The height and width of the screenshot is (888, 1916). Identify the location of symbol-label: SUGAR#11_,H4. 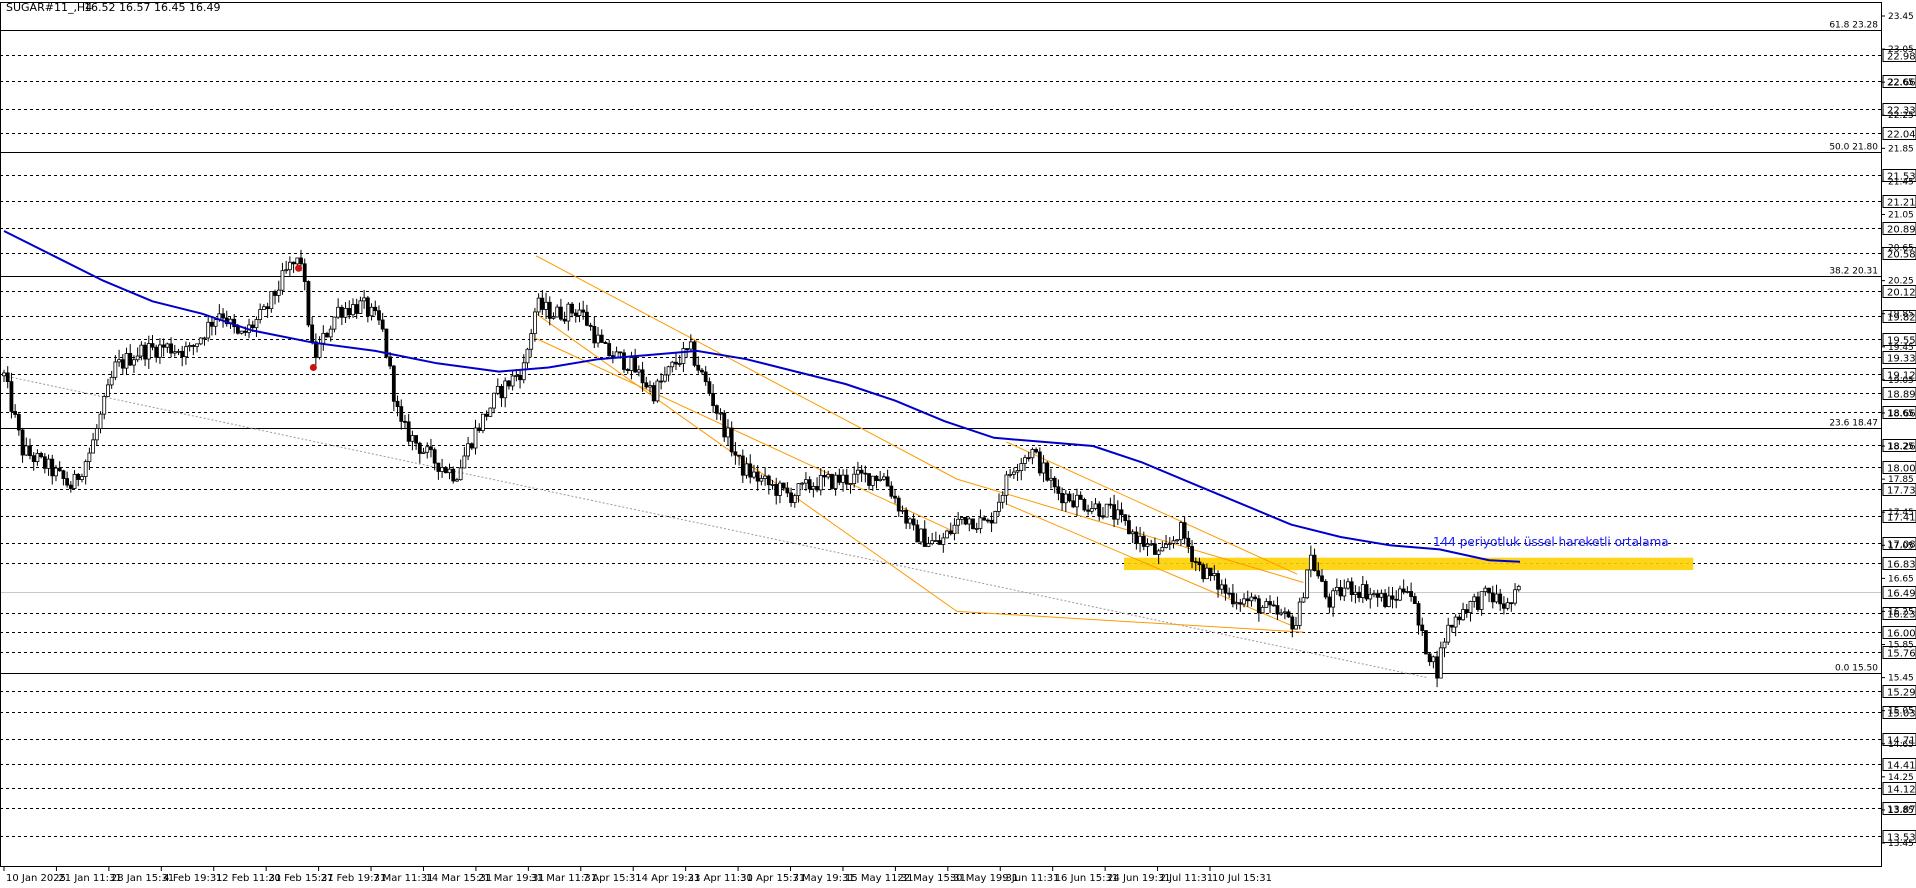
(49, 7).